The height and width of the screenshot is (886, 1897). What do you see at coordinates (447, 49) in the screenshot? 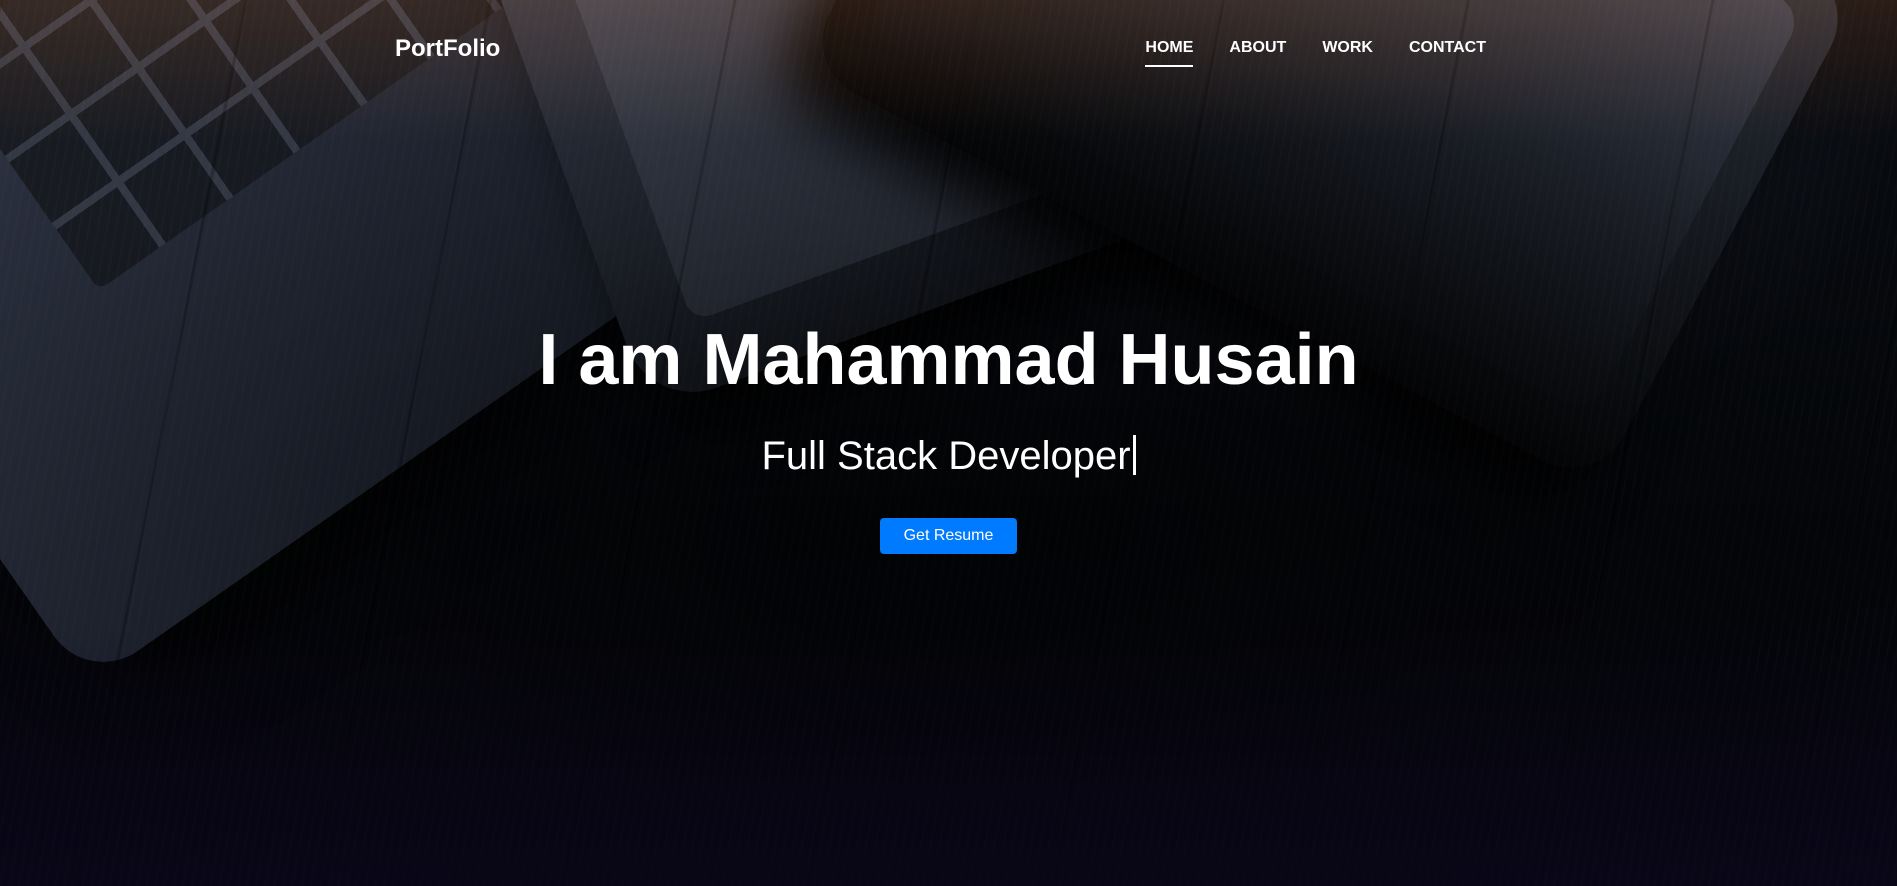
I see `brand-logo: PortFolio` at bounding box center [447, 49].